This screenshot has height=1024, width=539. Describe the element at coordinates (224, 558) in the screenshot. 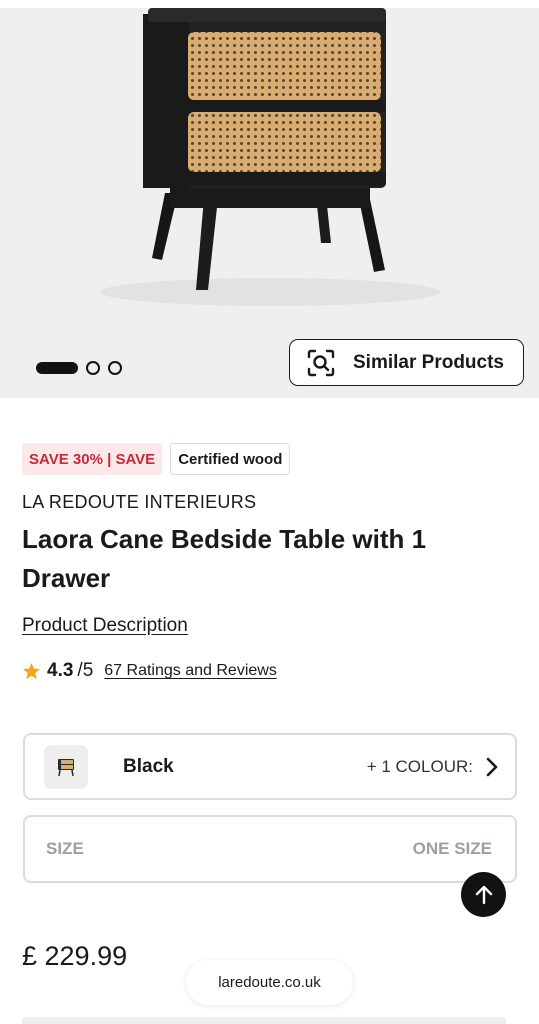

I see `product-title: Laora Cane Bedside Table with 1 Drawer` at that location.